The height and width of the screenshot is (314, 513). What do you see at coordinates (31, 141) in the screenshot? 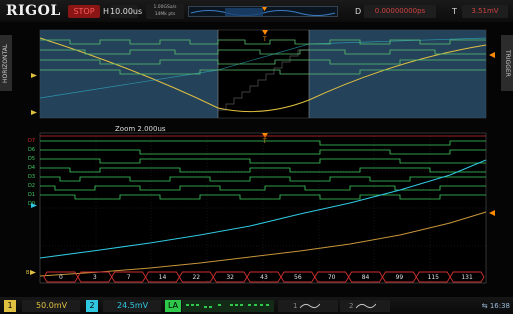
I see `digital-label-d7: D7` at bounding box center [31, 141].